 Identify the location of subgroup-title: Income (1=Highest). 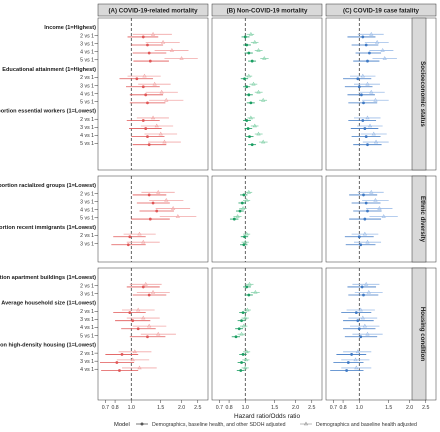
(70, 28).